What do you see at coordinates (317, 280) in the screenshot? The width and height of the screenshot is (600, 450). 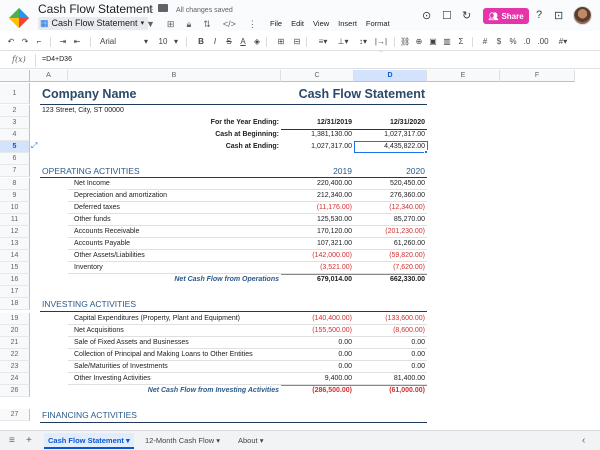 I see `operating-total-2019: 679,014.00` at bounding box center [317, 280].